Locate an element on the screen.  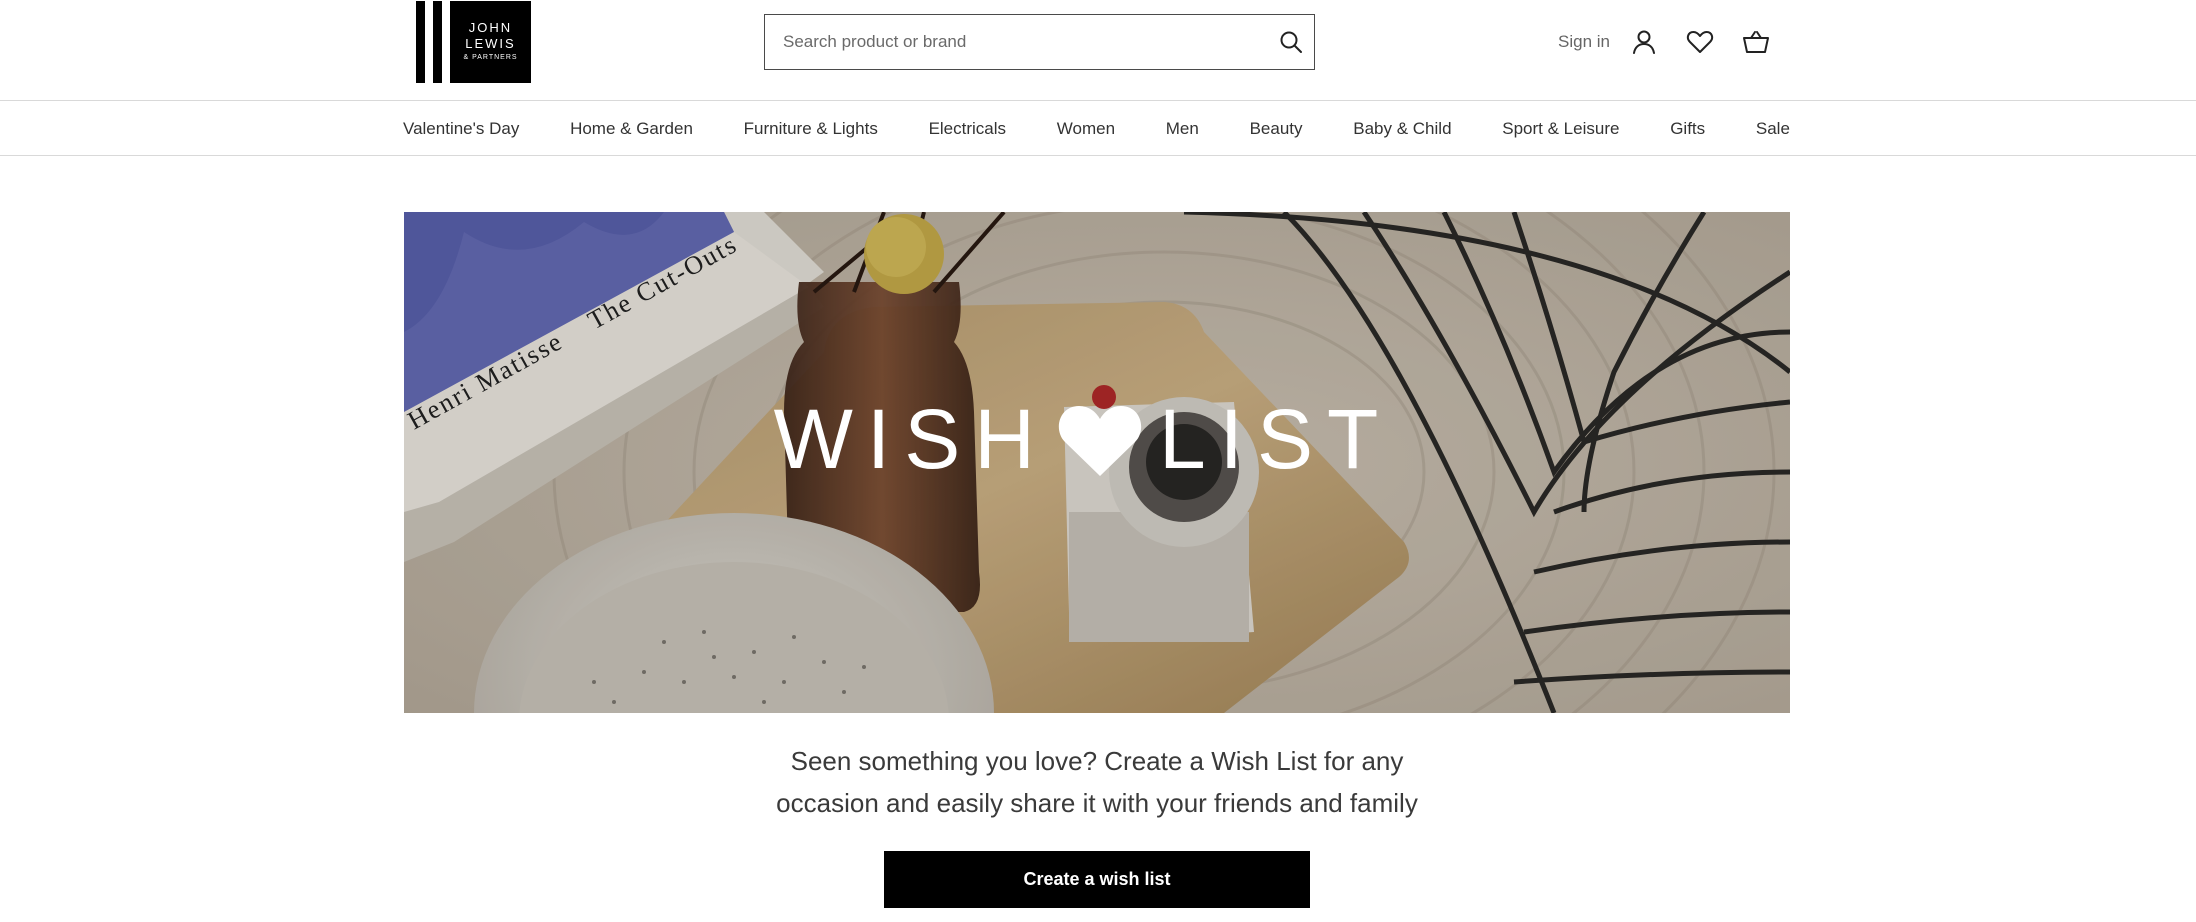
nav-item-beauty: Beauty is located at coordinates (1276, 129).